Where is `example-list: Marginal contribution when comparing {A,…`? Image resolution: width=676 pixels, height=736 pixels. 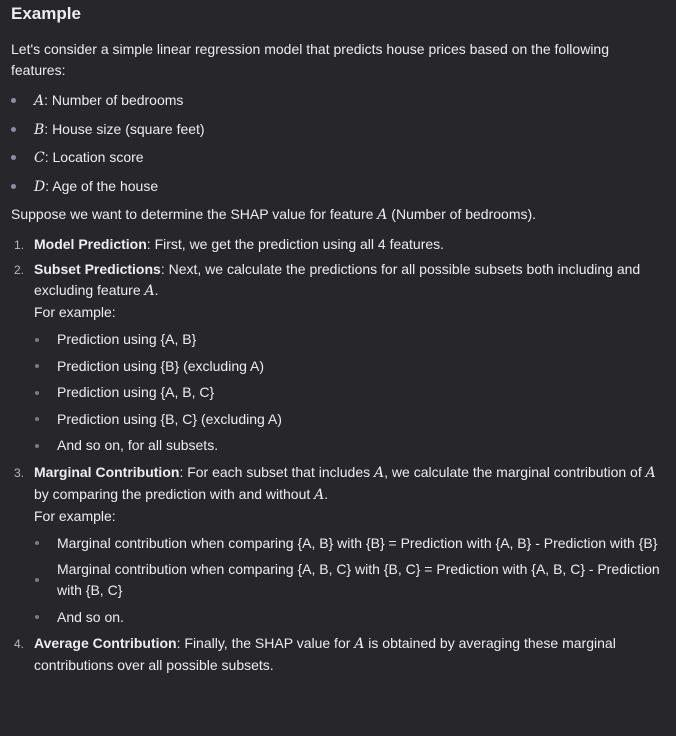
example-list: Marginal contribution when comparing {A,… is located at coordinates (349, 580).